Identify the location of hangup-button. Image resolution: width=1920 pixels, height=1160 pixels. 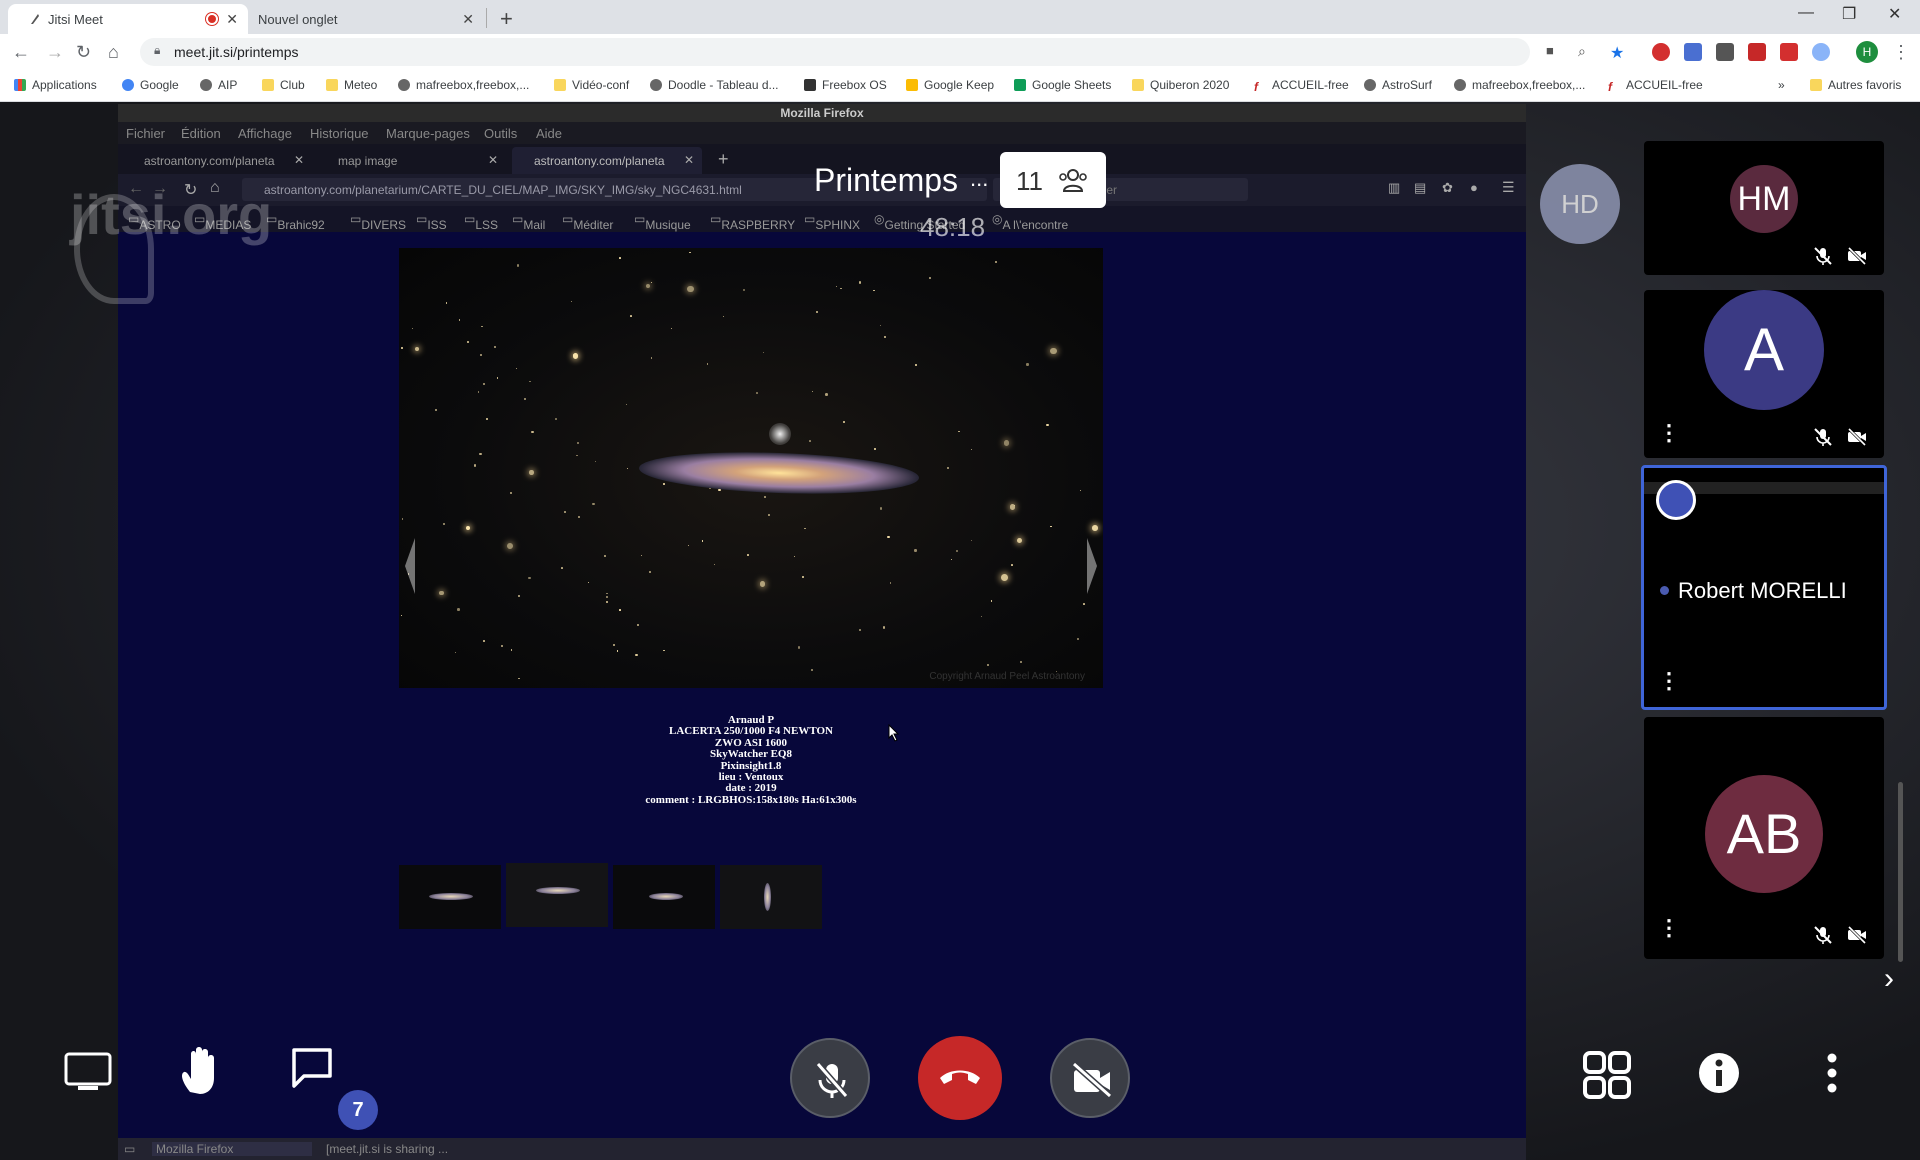
(960, 1078).